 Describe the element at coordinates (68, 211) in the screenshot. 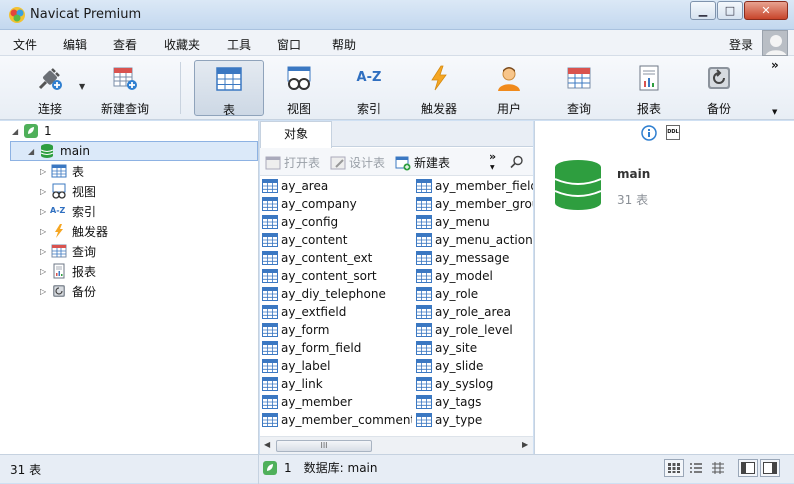

I see `tree-node-indexes: ▷ A-Z 索引` at that location.